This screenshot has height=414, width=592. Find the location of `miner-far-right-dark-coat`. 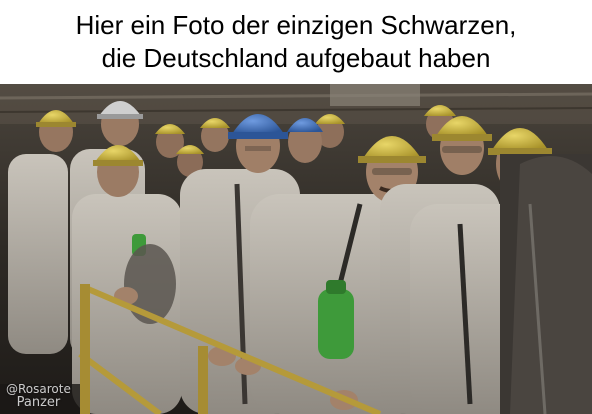

miner-far-right-dark-coat is located at coordinates (546, 284).